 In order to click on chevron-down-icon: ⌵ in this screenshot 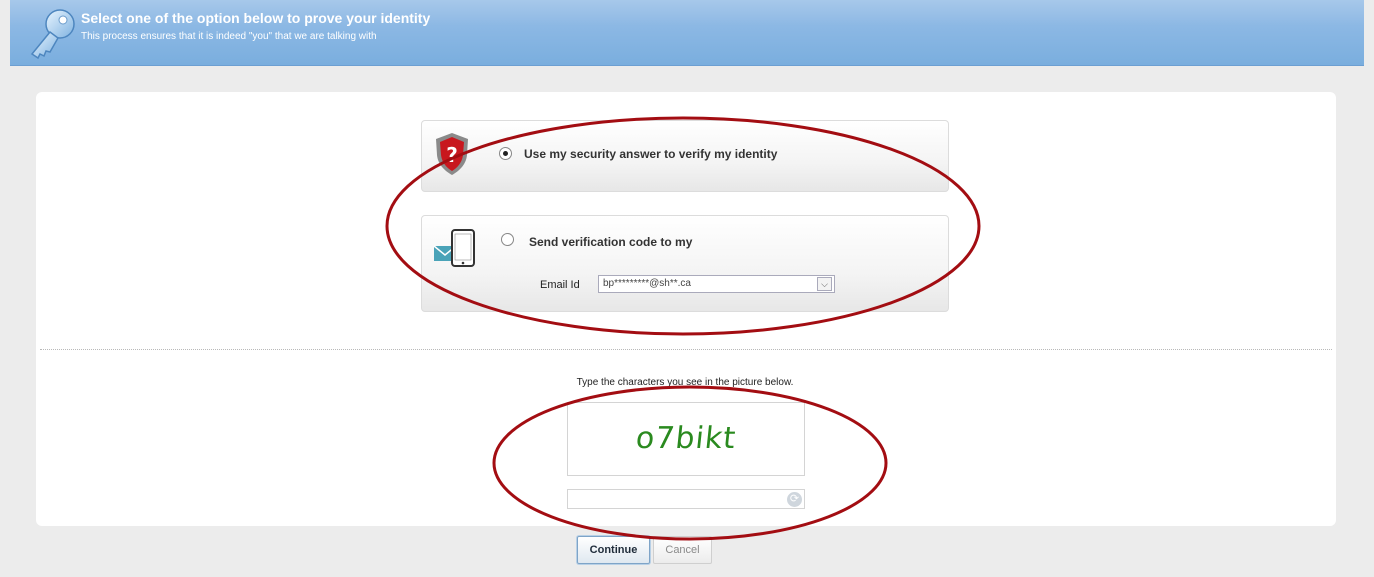, I will do `click(824, 284)`.